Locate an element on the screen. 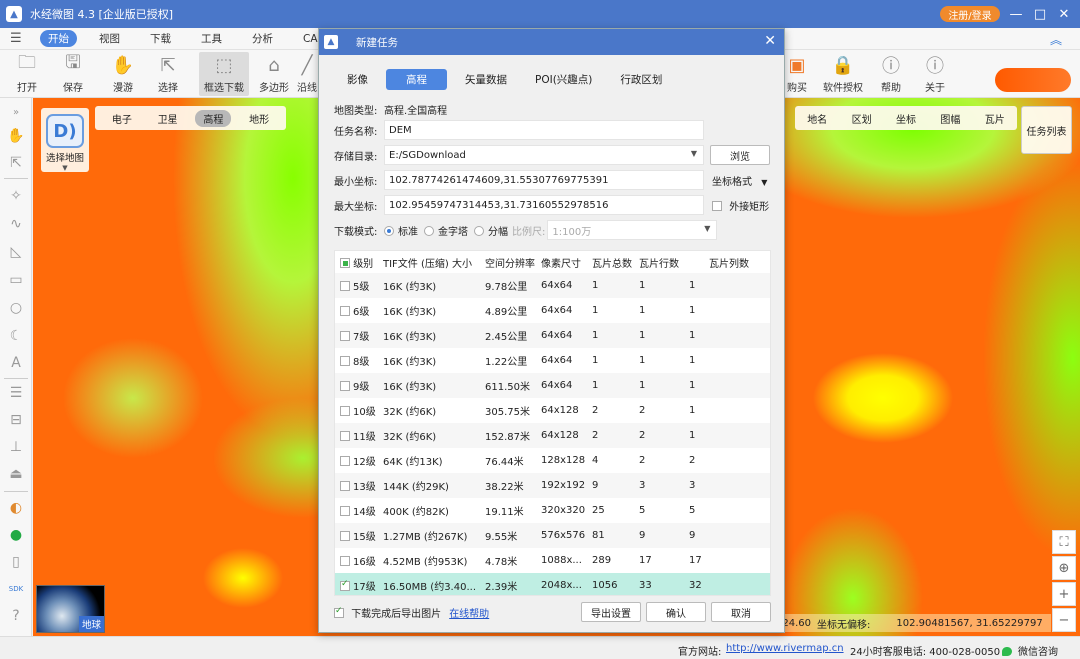  table-row: 13级 144K (约29K) 38.22米 192x192 9 3 3 is located at coordinates (552, 485).